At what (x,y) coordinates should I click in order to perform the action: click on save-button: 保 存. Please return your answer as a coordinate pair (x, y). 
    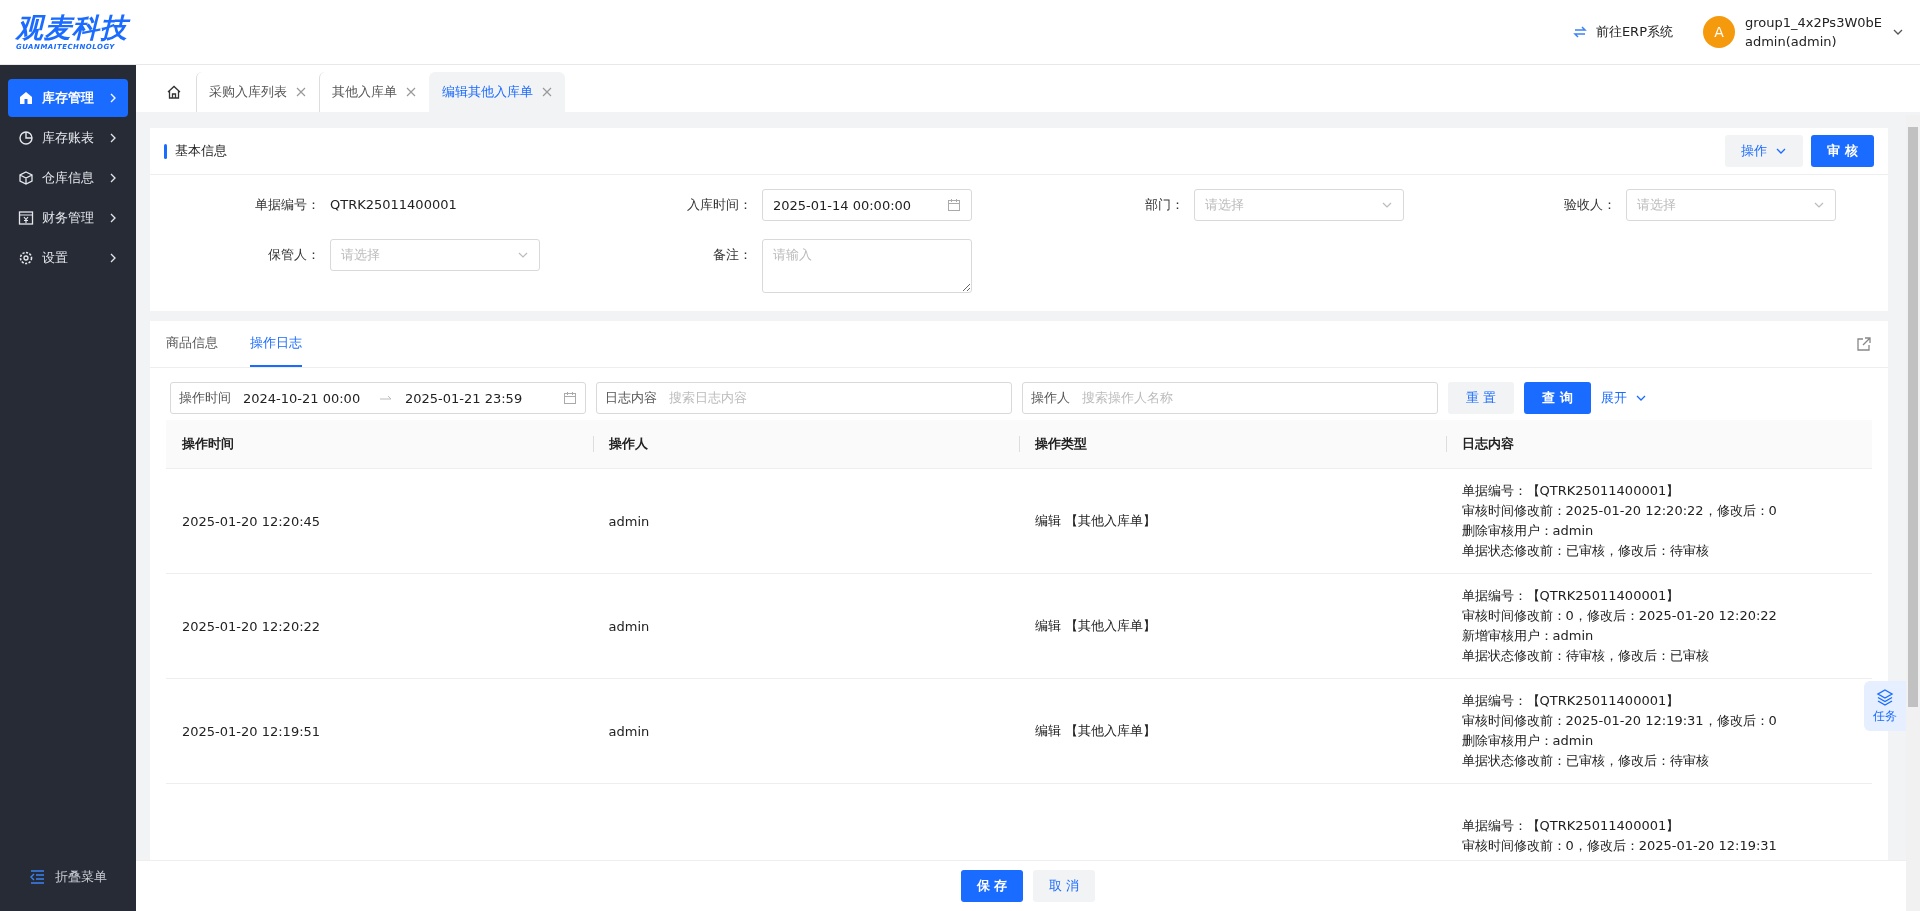
    Looking at the image, I should click on (992, 886).